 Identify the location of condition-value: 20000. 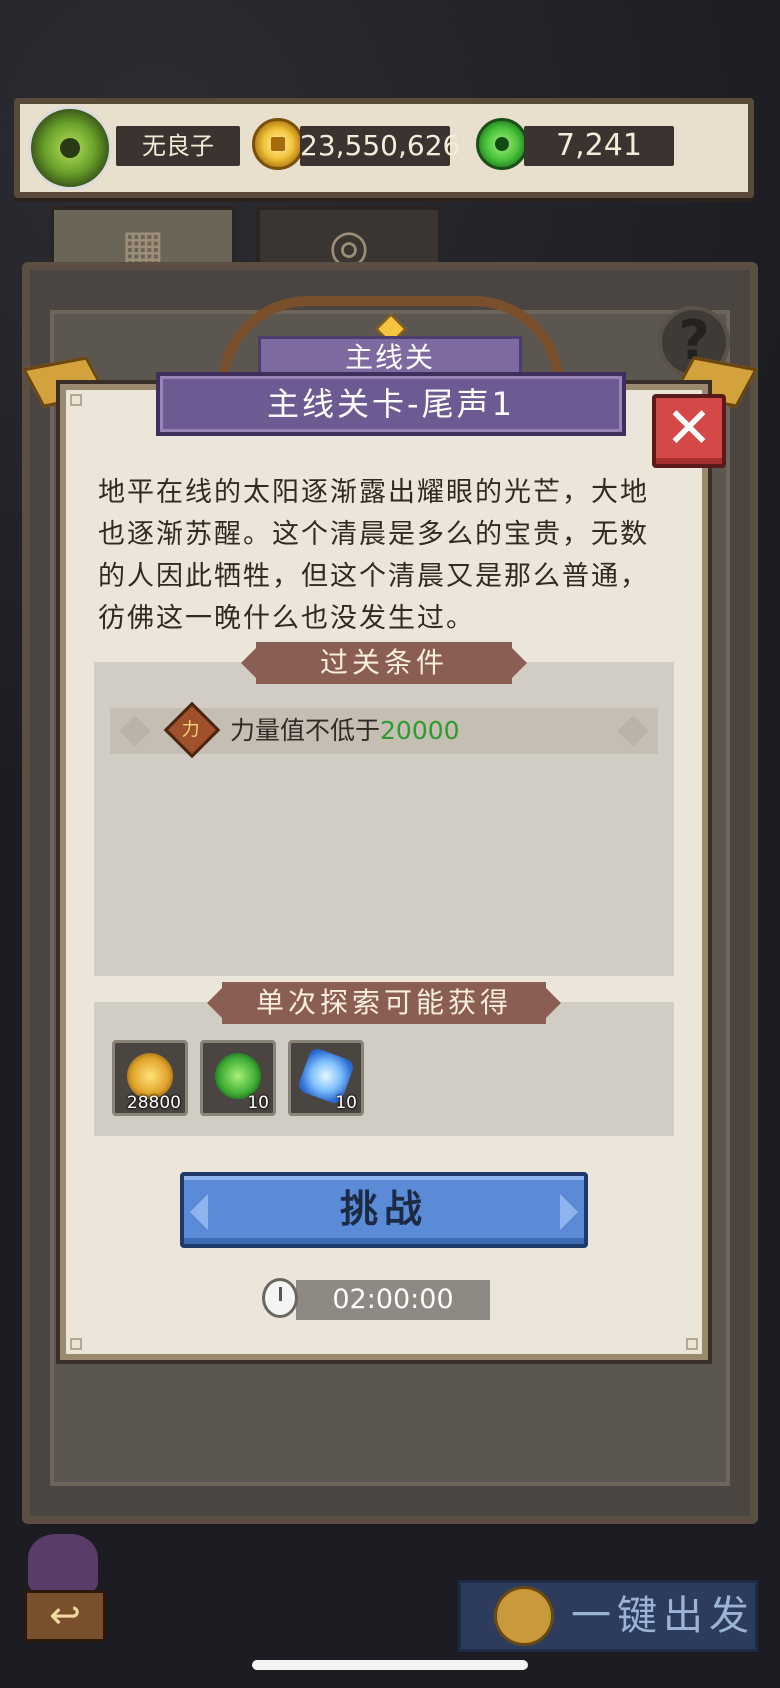
(420, 730).